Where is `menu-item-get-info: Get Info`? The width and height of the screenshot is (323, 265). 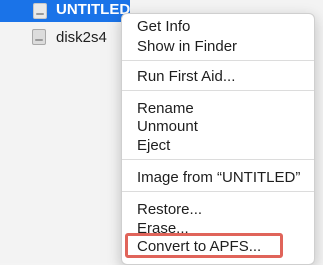
menu-item-get-info: Get Info is located at coordinates (163, 27).